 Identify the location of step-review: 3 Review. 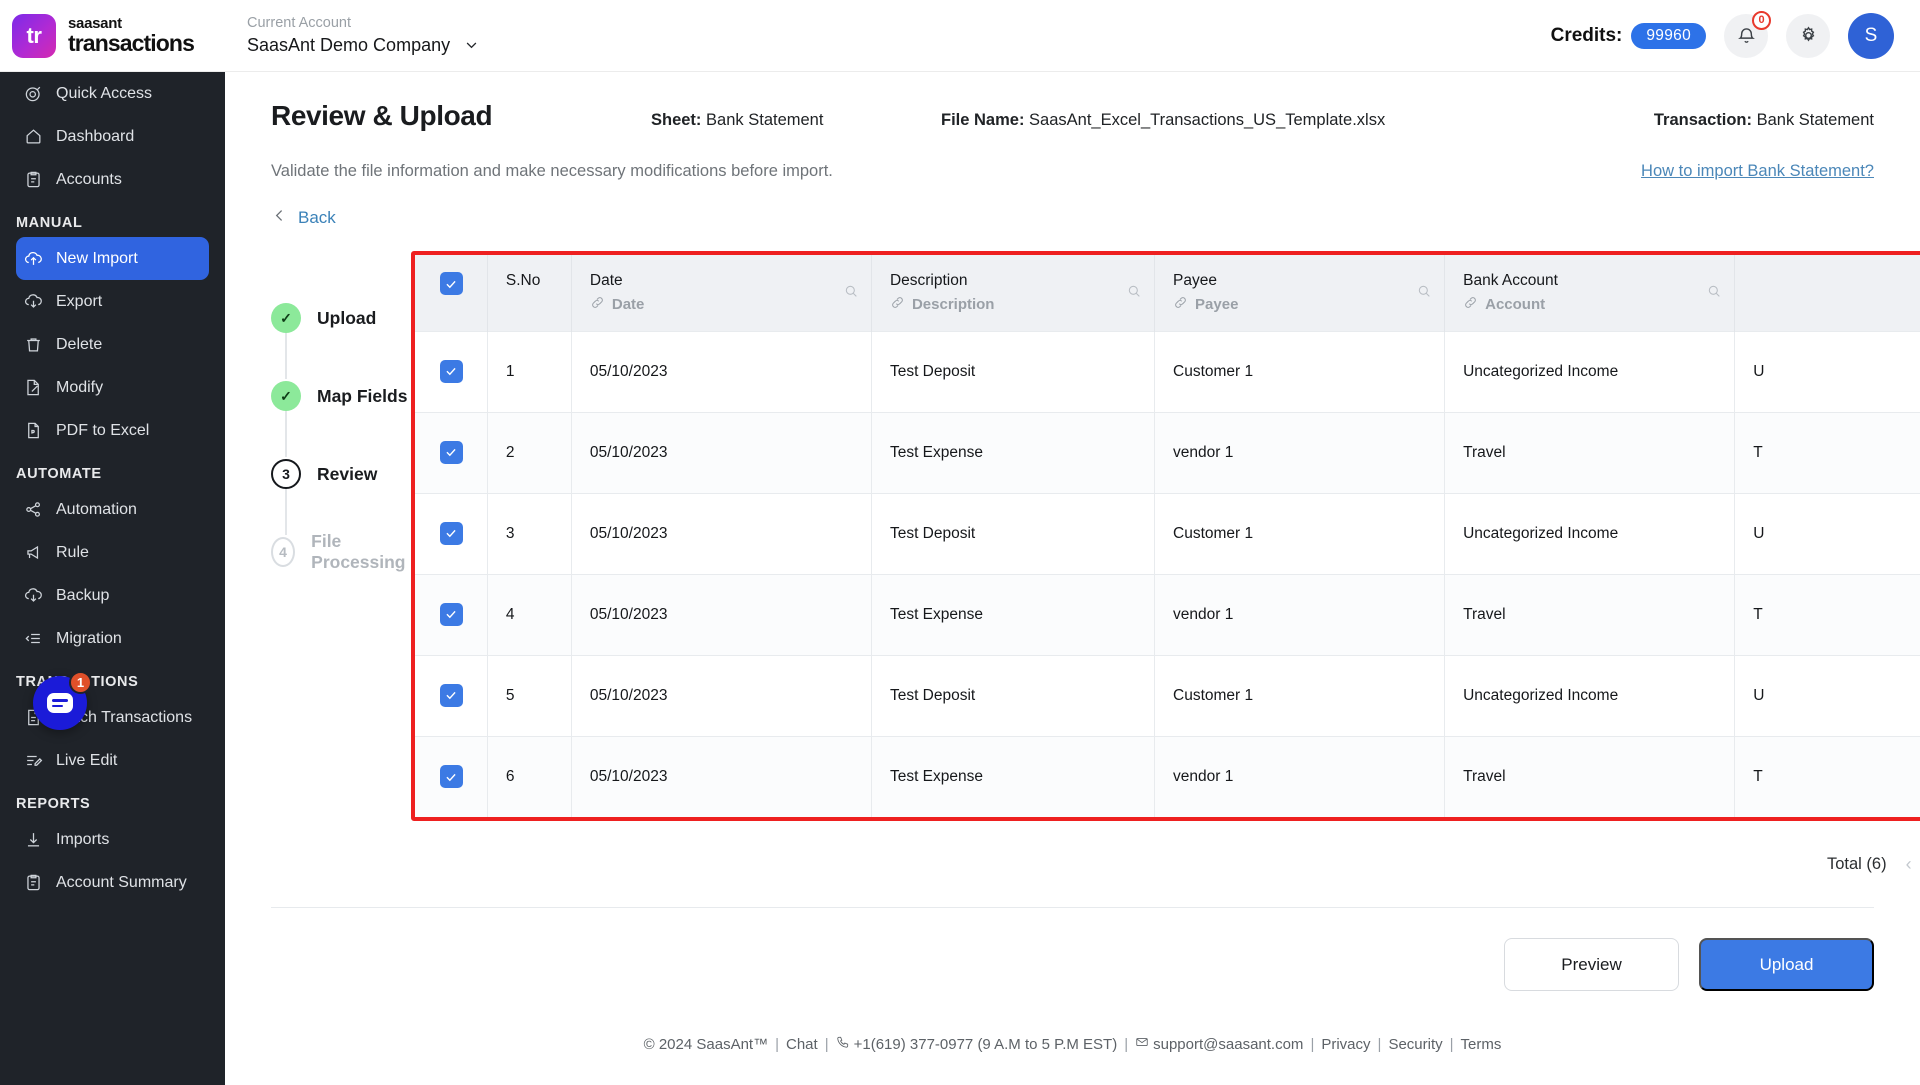
(341, 485).